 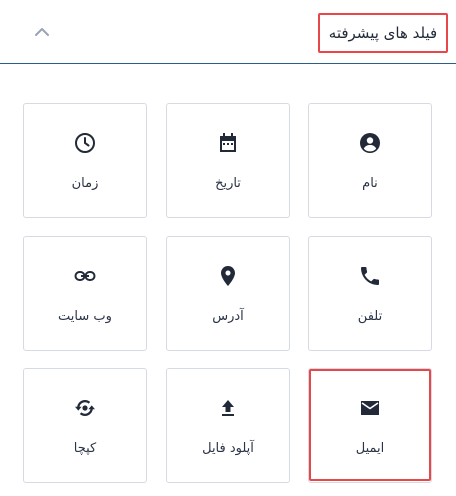 I want to click on captcha-refresh-icon, so click(x=85, y=408).